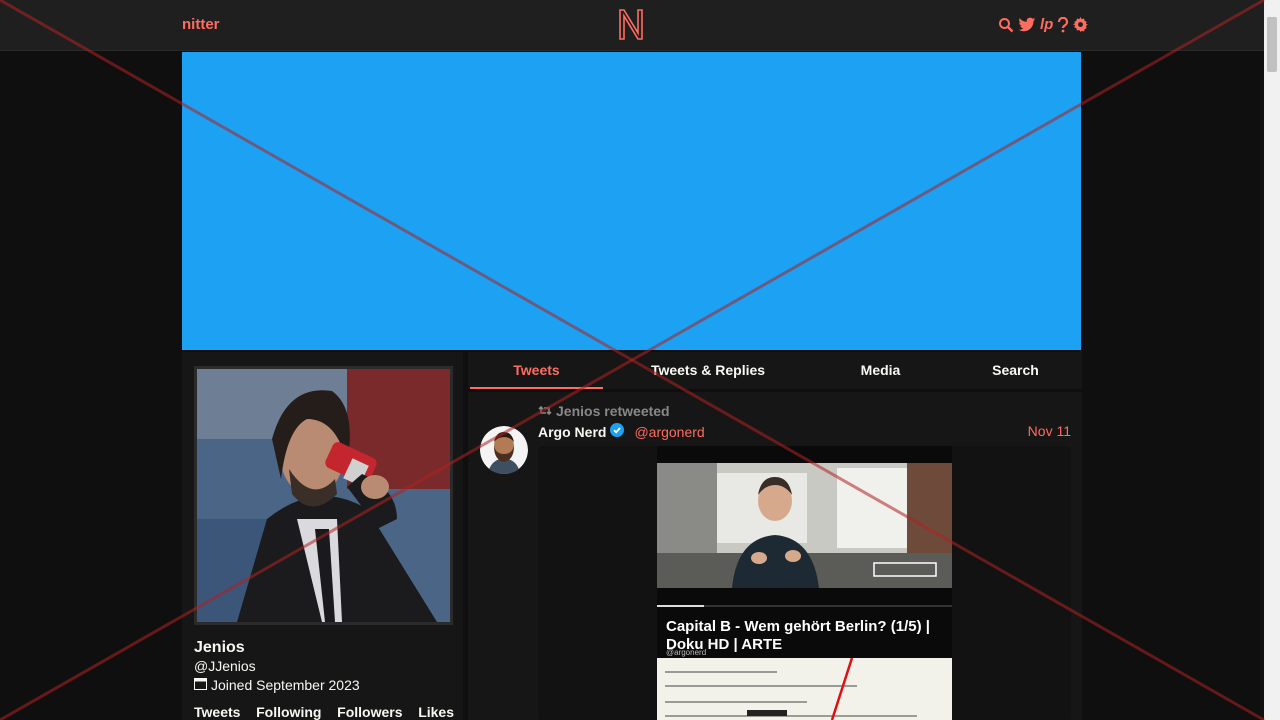  Describe the element at coordinates (200, 685) in the screenshot. I see `calendar-icon` at that location.